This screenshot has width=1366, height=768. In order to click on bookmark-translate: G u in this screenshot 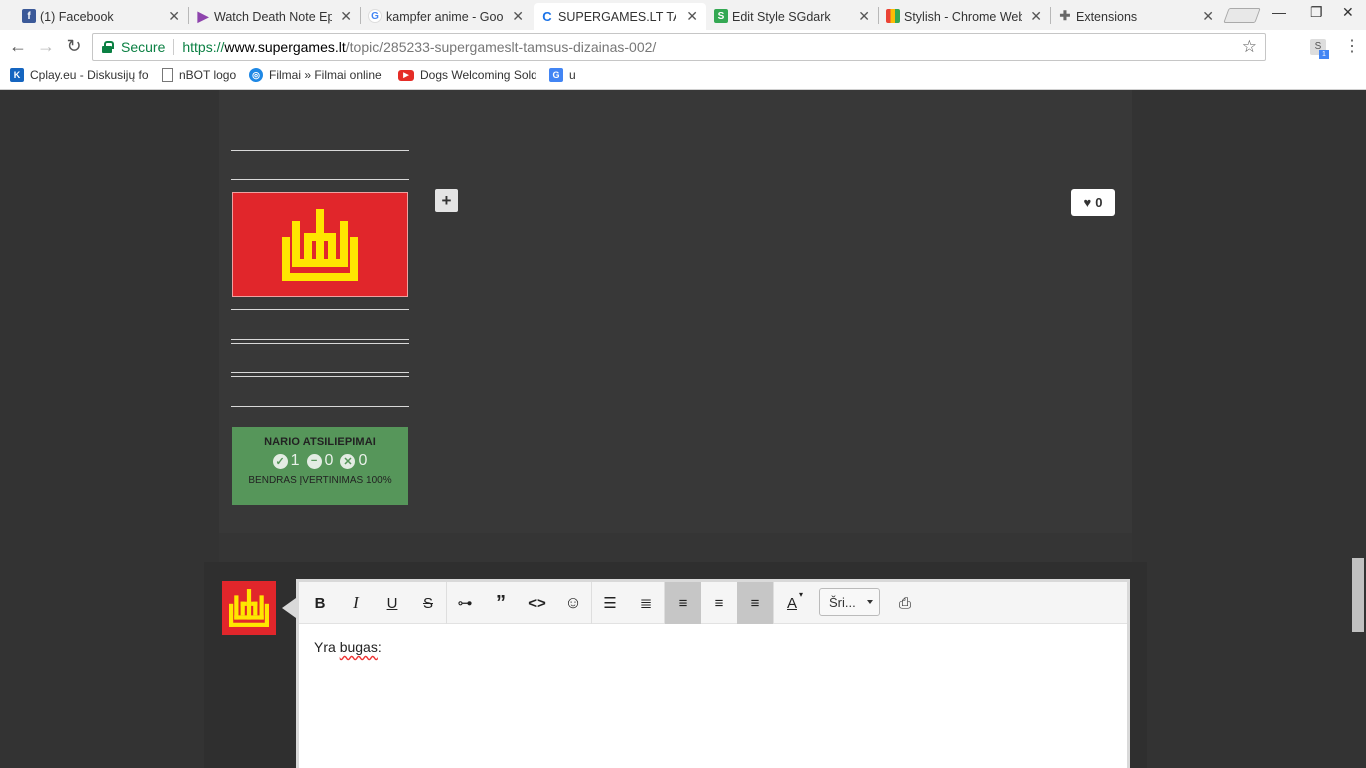, I will do `click(569, 75)`.